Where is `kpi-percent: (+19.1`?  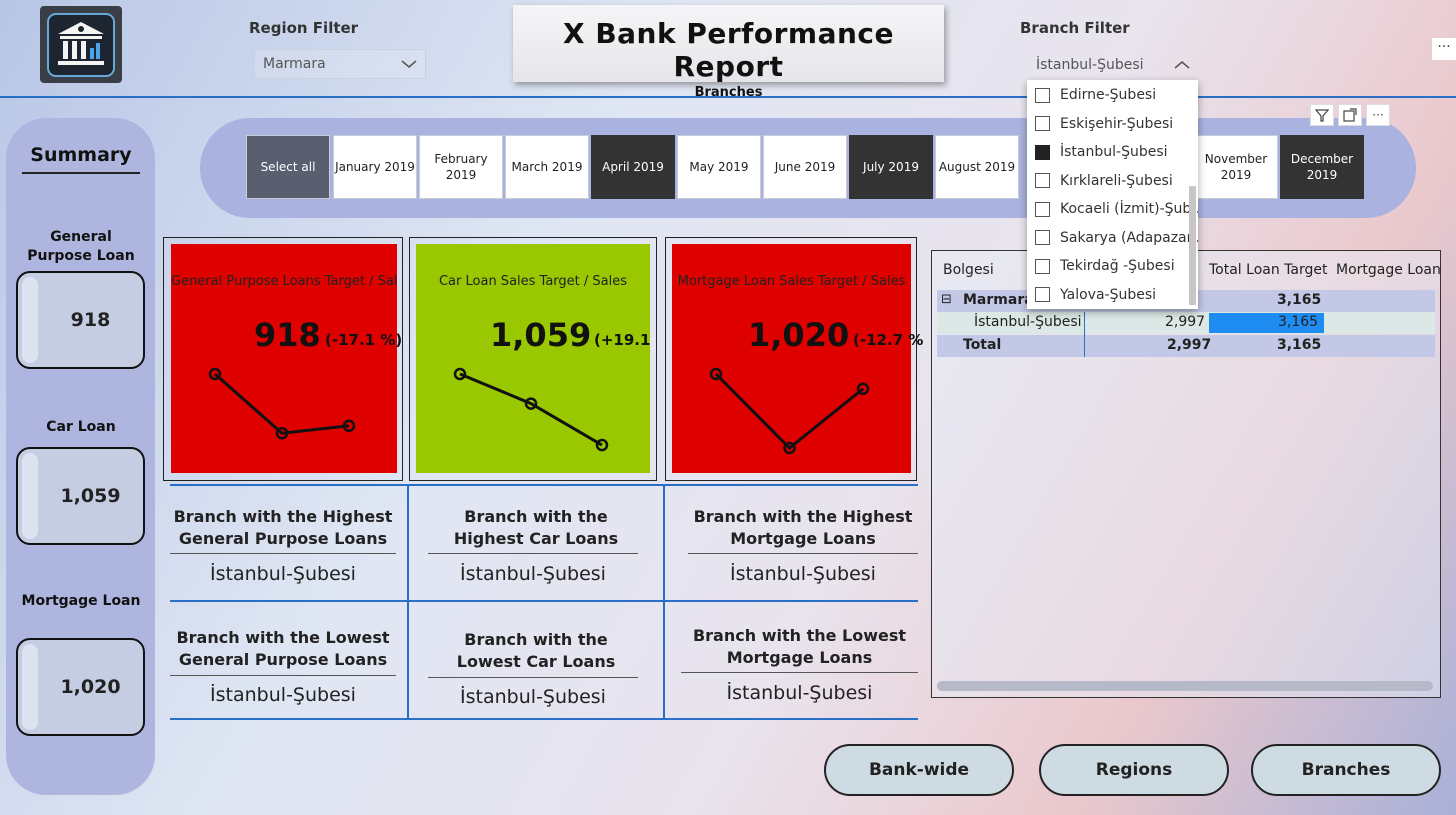 kpi-percent: (+19.1 is located at coordinates (622, 340).